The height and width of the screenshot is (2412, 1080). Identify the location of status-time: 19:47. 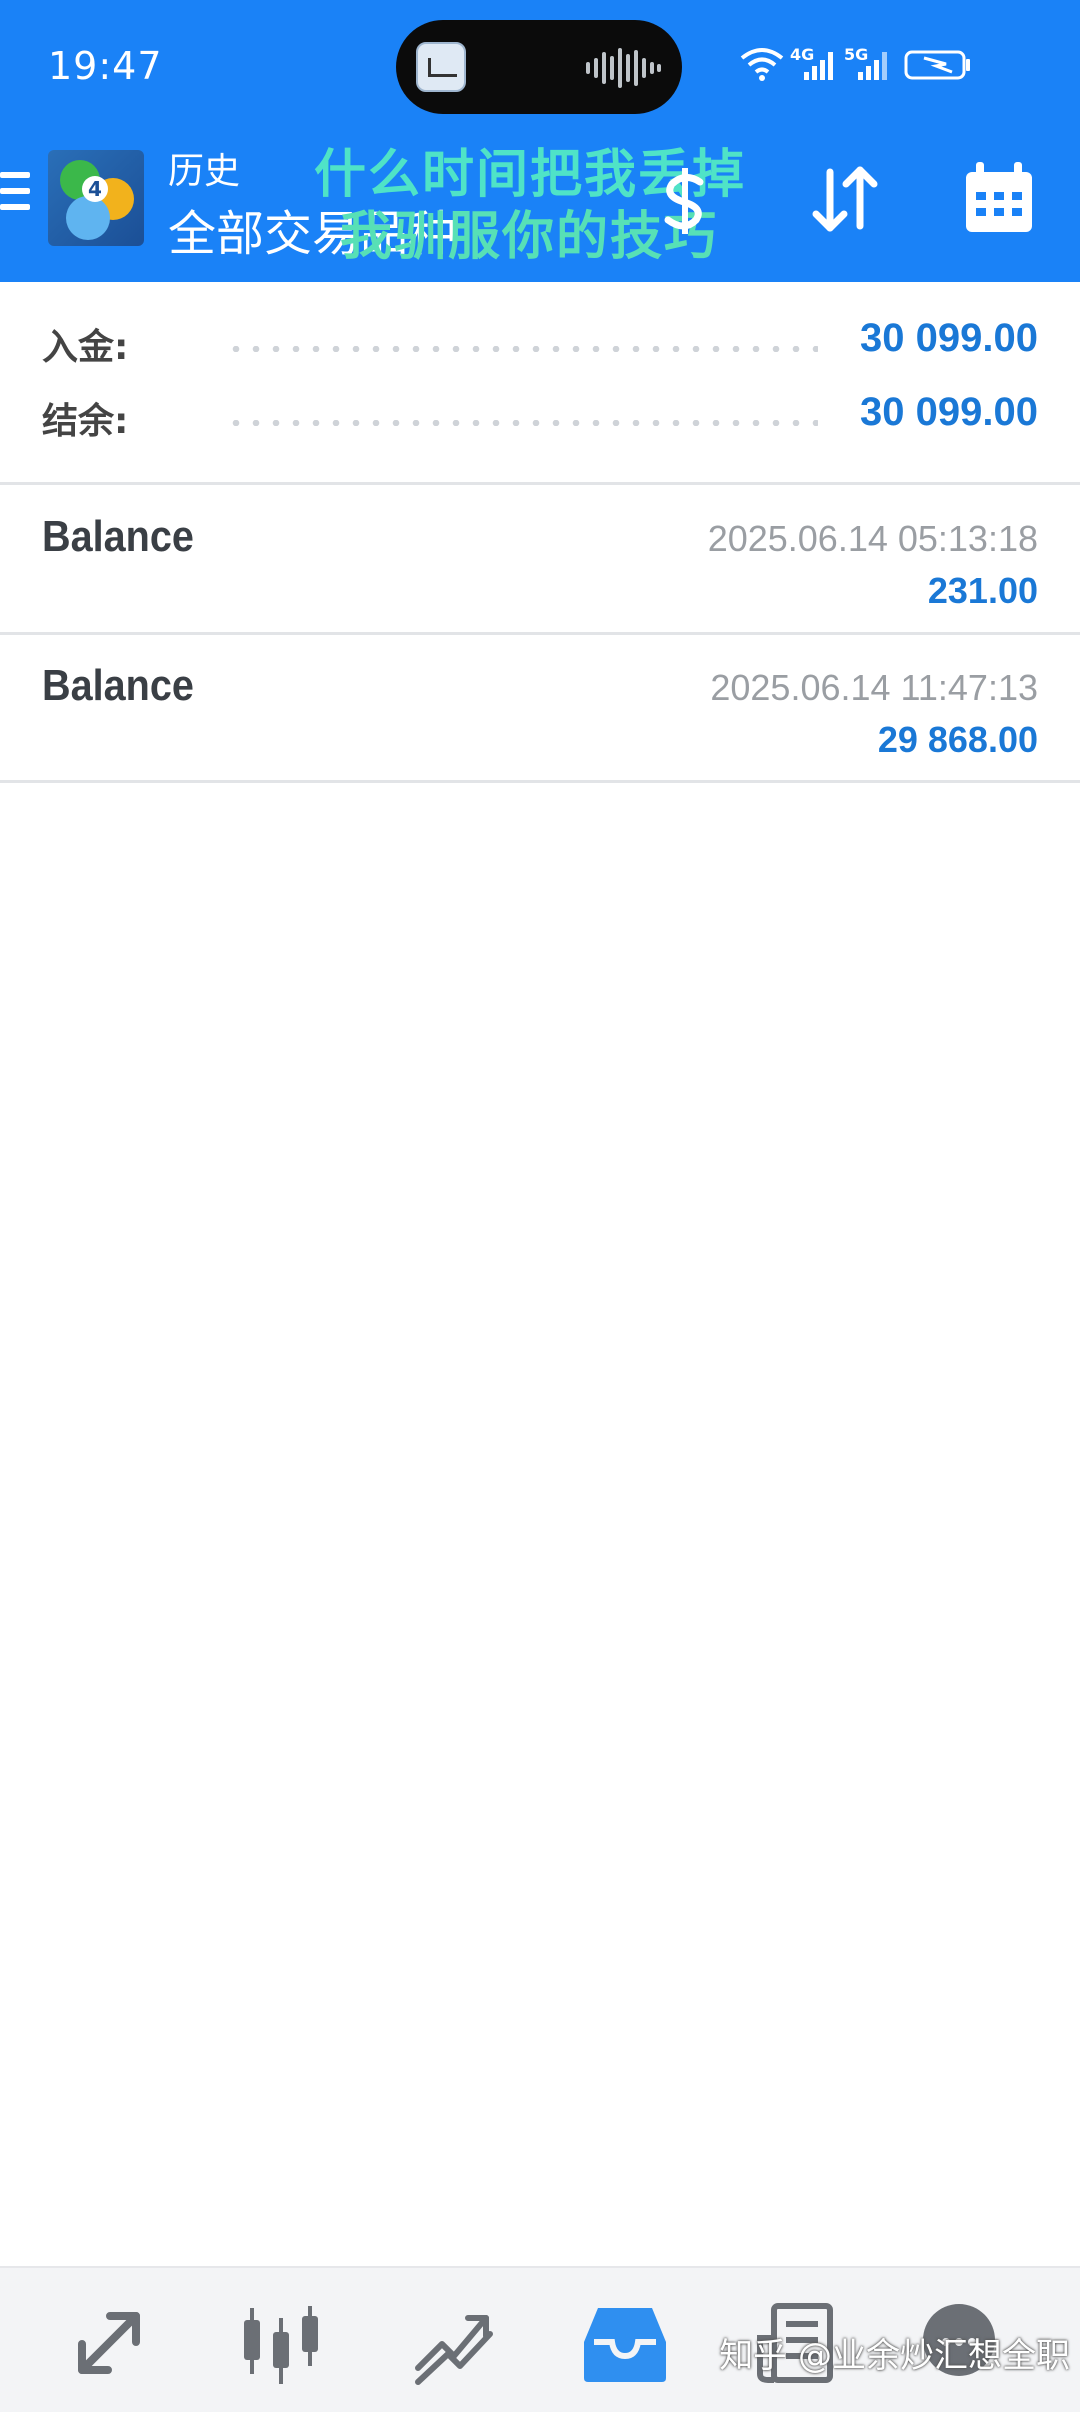
(105, 66).